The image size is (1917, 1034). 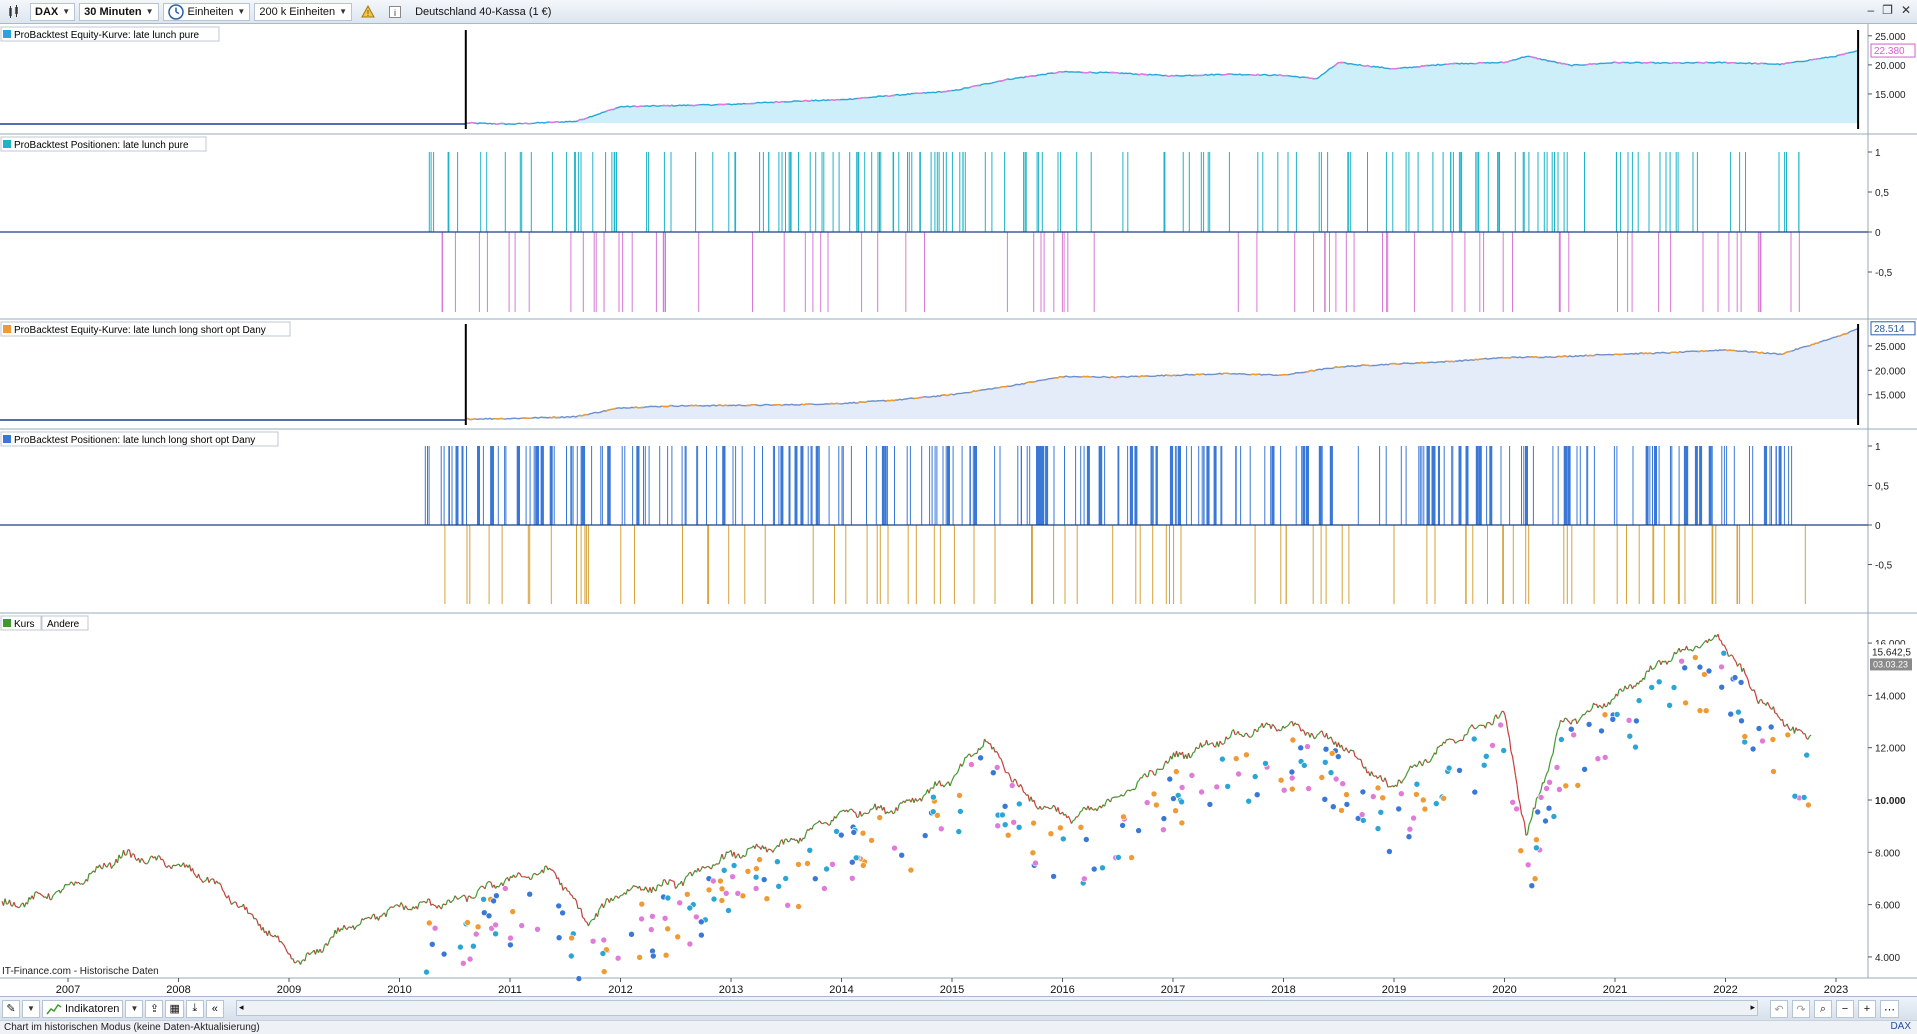 I want to click on indicators-dropdown: ▼, so click(x=134, y=1008).